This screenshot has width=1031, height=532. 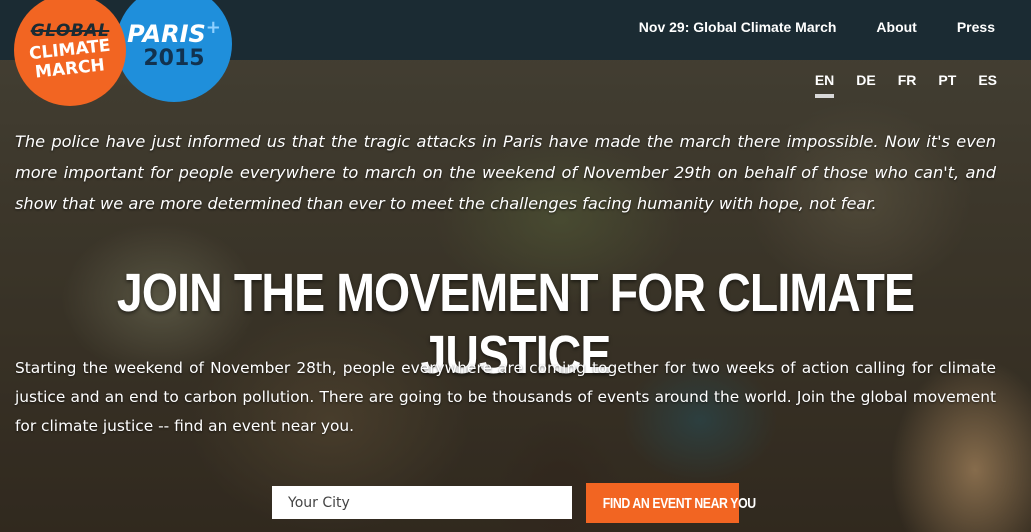 I want to click on language-switcher: EN DE FR PT ES, so click(x=905, y=85).